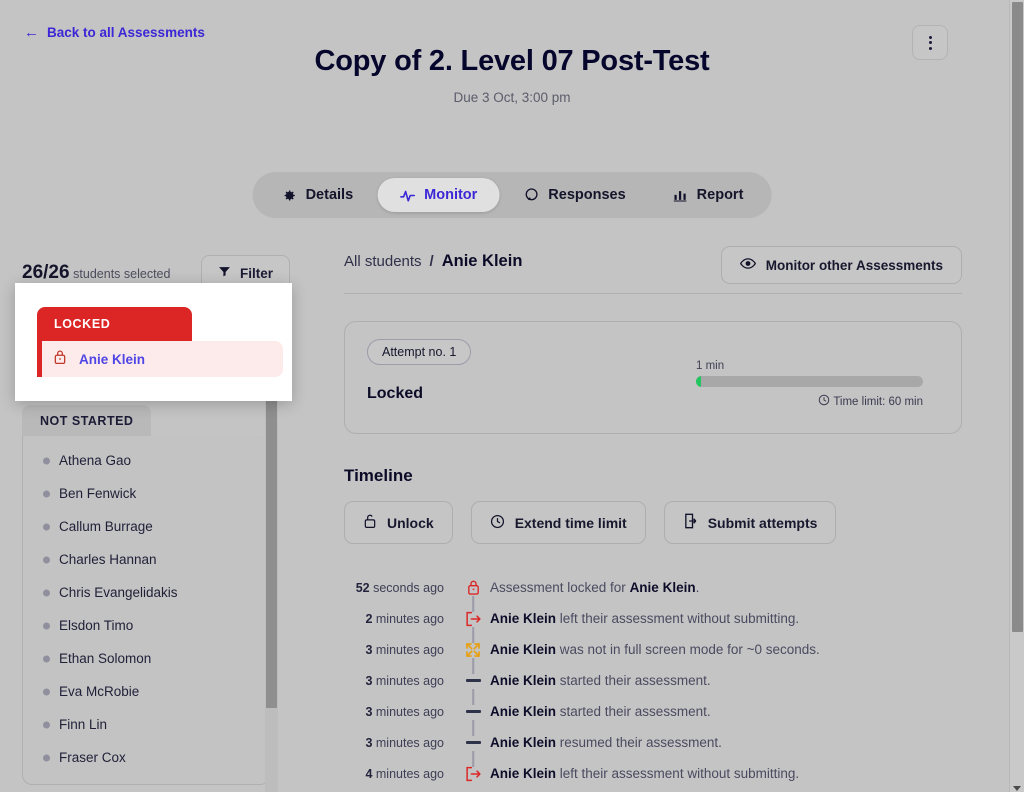 The image size is (1024, 792). What do you see at coordinates (633, 711) in the screenshot?
I see `timeline-text-tail: started their assessment.` at bounding box center [633, 711].